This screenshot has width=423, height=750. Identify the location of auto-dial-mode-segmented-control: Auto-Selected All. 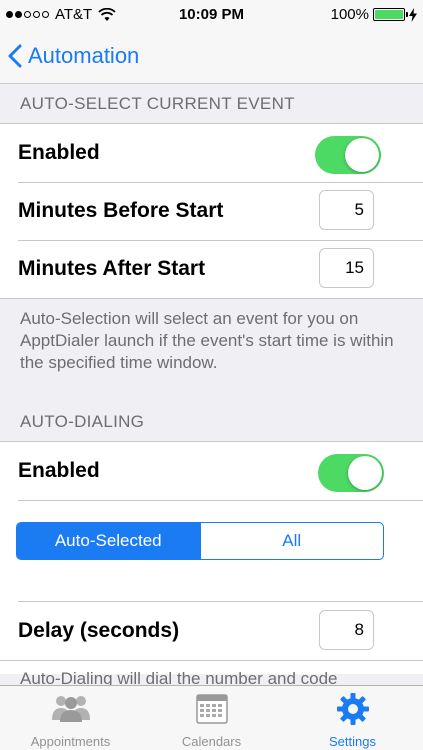
(200, 541).